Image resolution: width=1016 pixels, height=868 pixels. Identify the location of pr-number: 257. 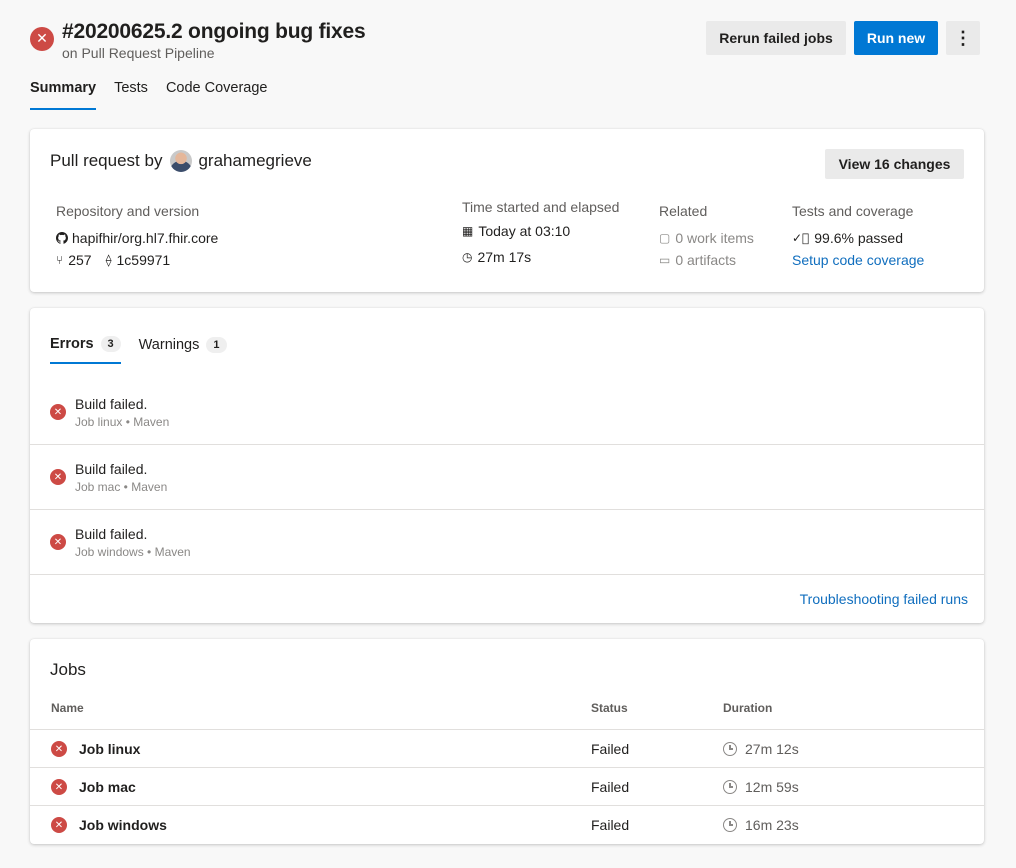
(79, 260).